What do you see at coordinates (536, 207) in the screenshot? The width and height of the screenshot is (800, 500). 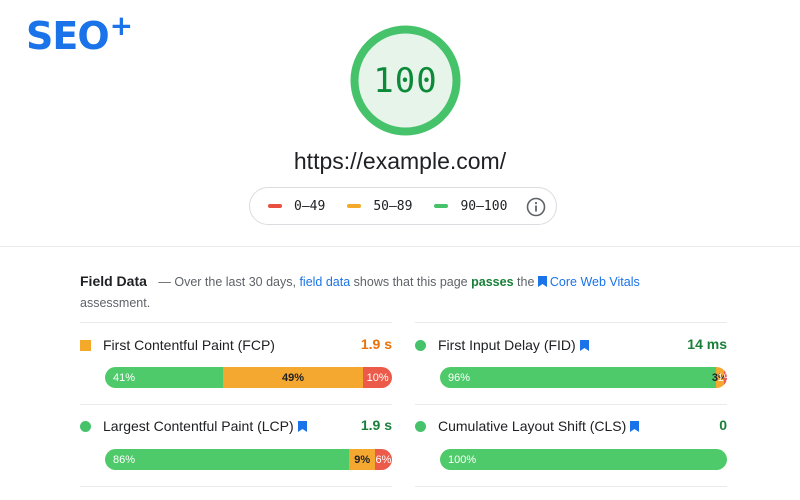 I see `info-icon` at bounding box center [536, 207].